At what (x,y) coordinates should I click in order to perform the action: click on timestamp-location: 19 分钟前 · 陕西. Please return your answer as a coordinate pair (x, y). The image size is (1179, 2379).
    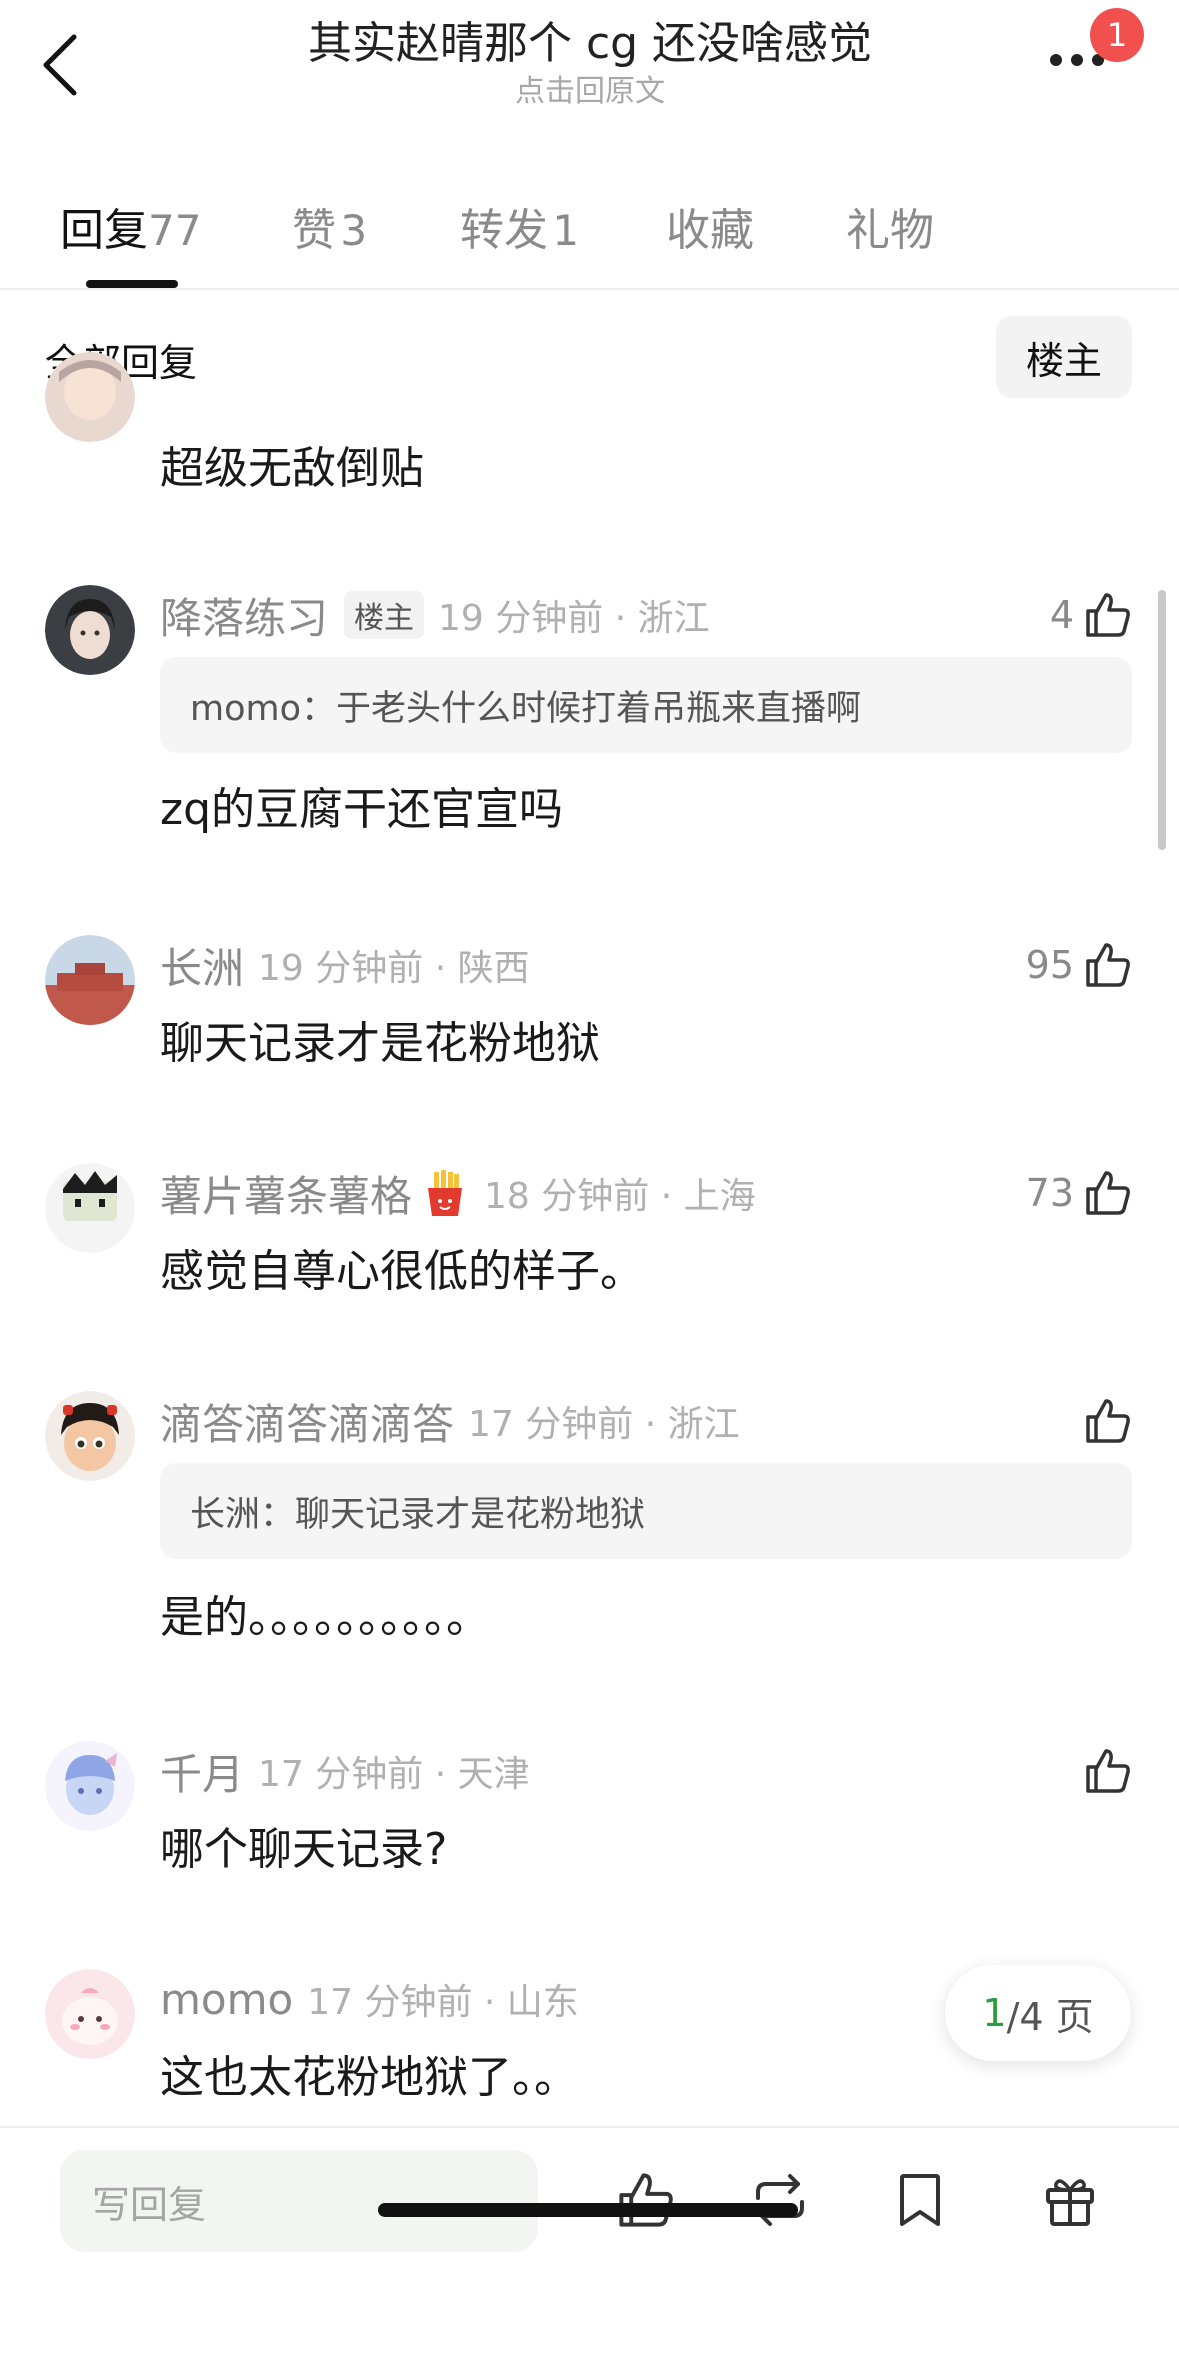
    Looking at the image, I should click on (394, 968).